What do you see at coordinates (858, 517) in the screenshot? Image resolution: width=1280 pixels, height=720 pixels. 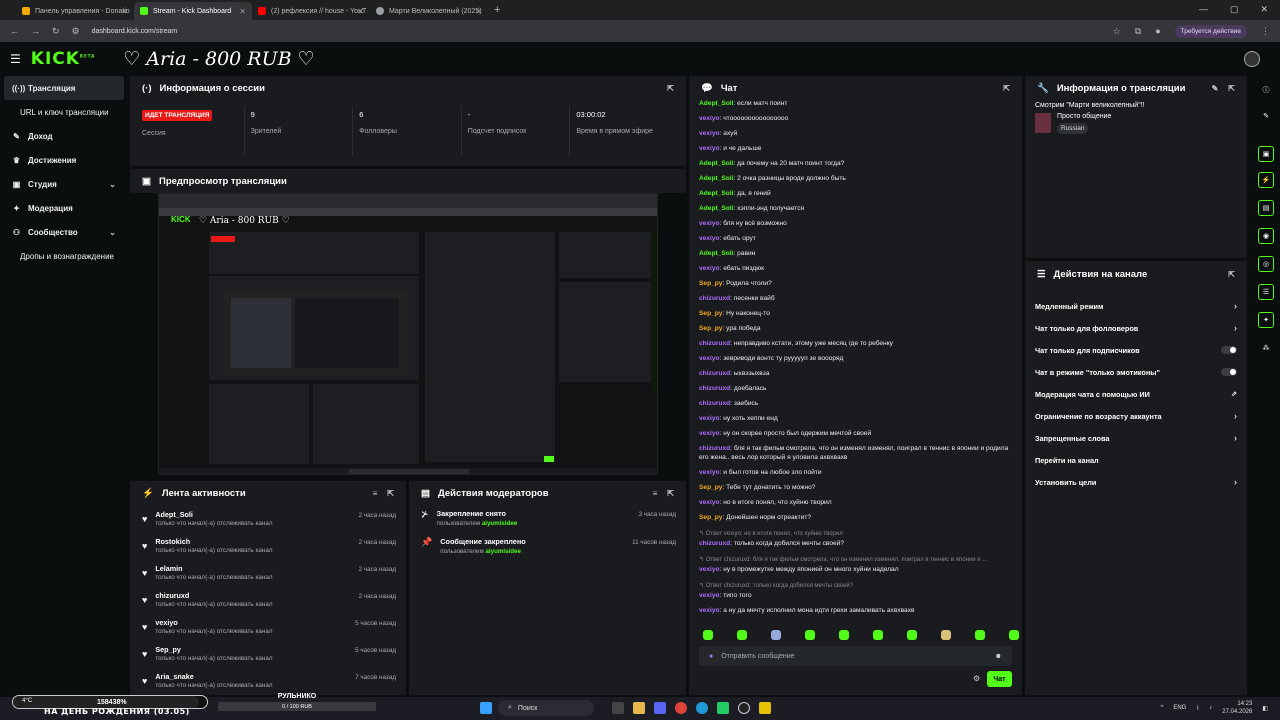 I see `chat-message: Sep_py: Донейшен норм отреактит?` at bounding box center [858, 517].